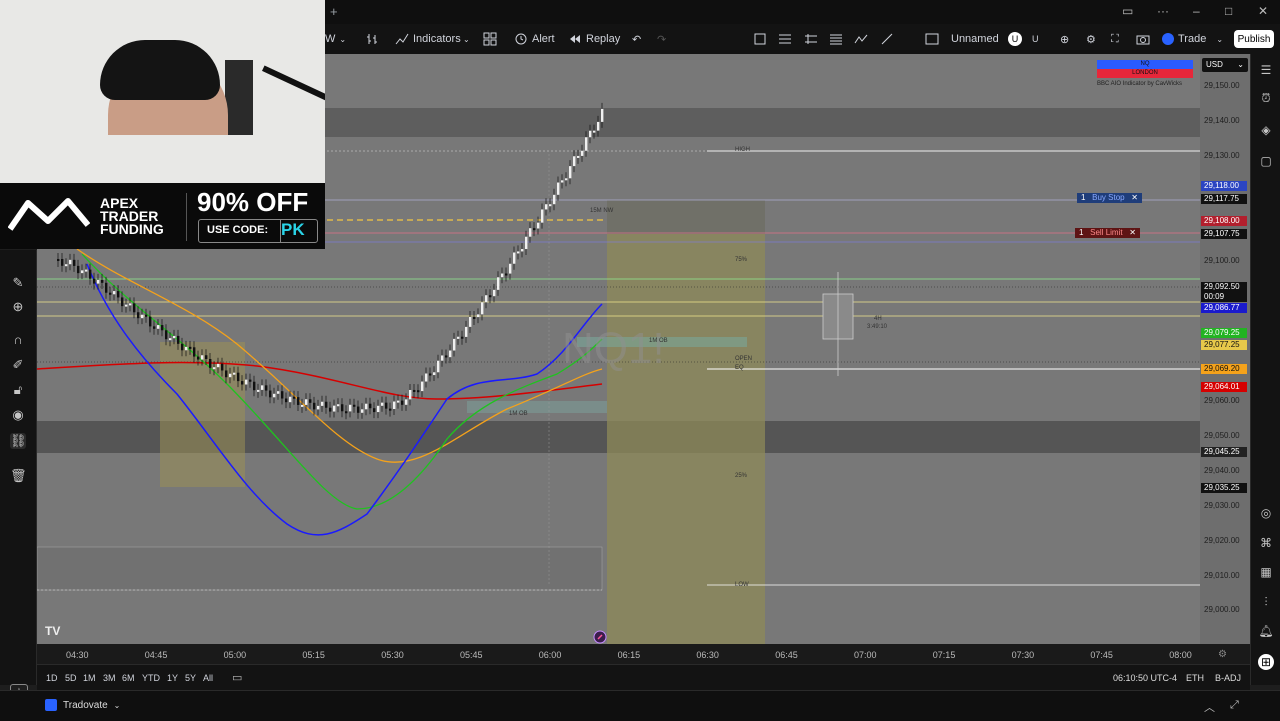  What do you see at coordinates (1266, 572) in the screenshot?
I see `calendar-icon: ▦` at bounding box center [1266, 572].